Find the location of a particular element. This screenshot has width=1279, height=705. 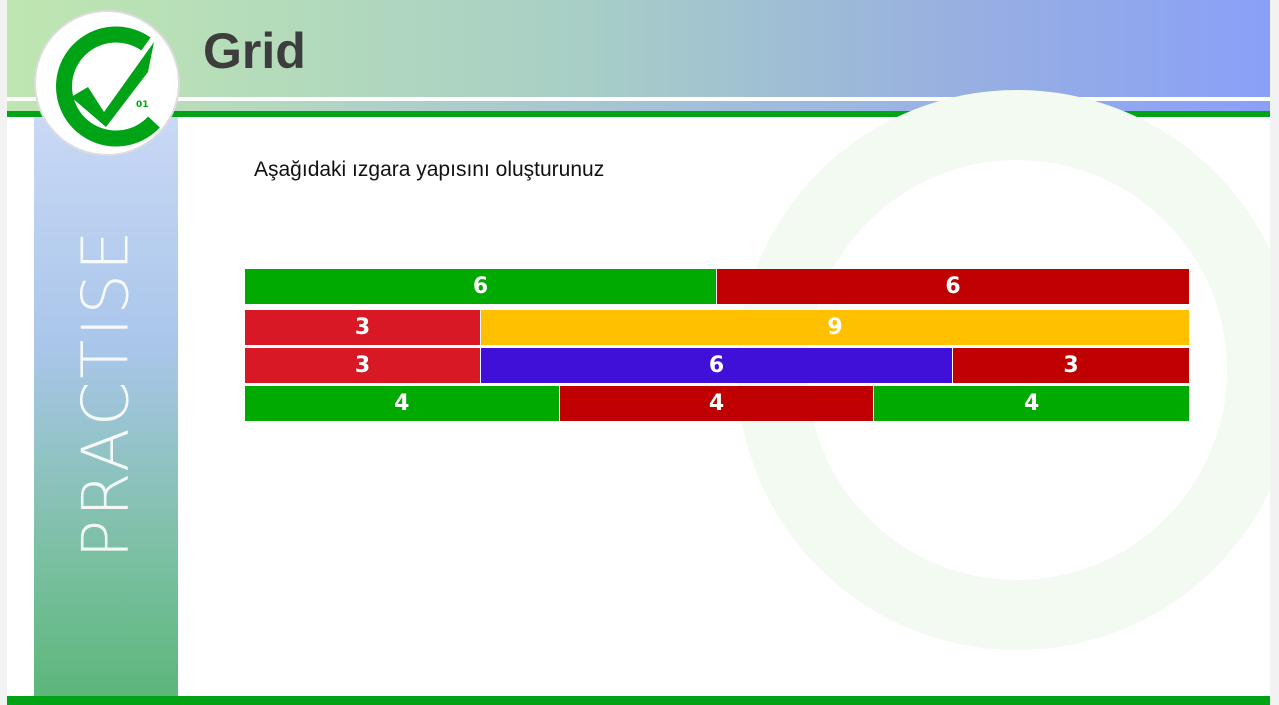

grid-row: 66 is located at coordinates (717, 286).